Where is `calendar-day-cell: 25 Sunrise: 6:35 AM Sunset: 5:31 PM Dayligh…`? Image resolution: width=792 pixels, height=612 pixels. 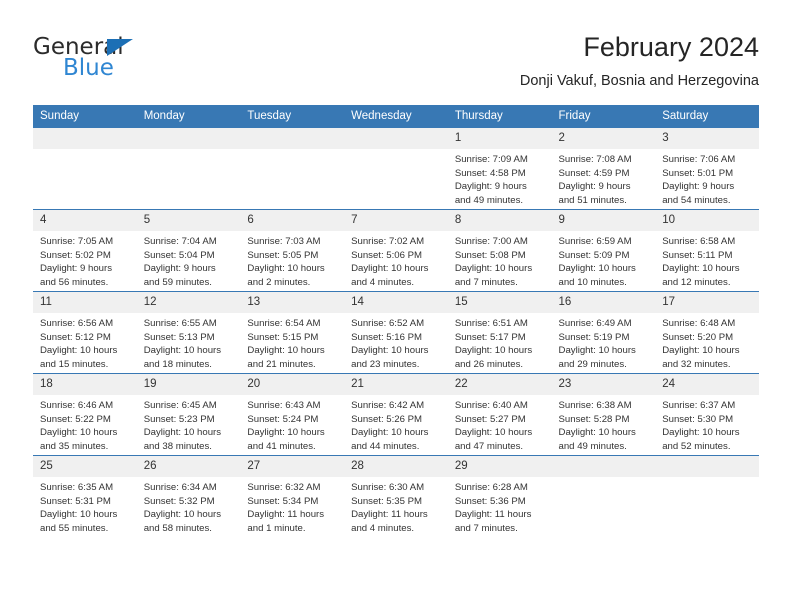 calendar-day-cell: 25 Sunrise: 6:35 AM Sunset: 5:31 PM Dayligh… is located at coordinates (85, 496).